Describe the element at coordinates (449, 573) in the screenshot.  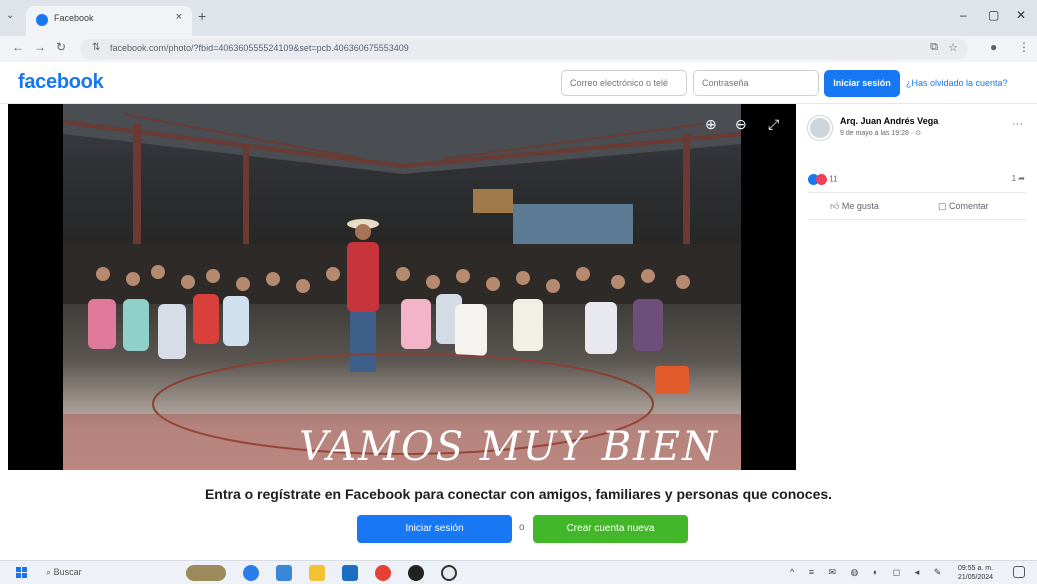
I see `circle-app-icon` at that location.